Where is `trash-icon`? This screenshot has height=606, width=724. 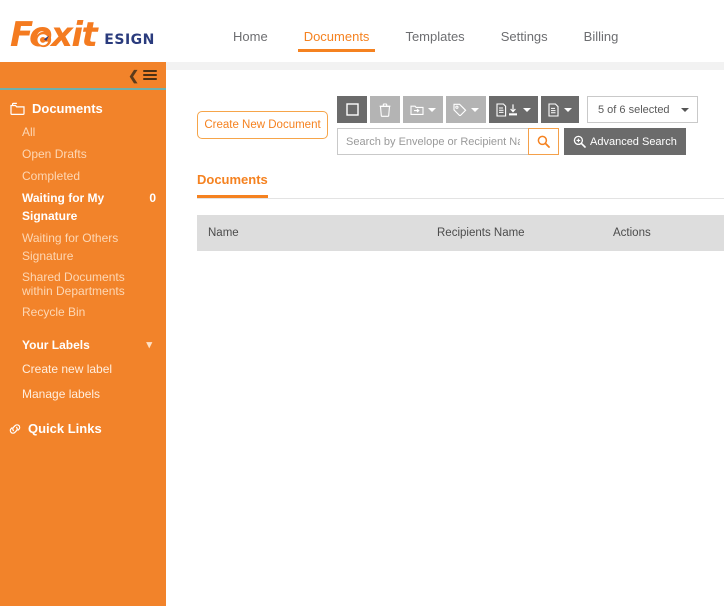 trash-icon is located at coordinates (385, 109).